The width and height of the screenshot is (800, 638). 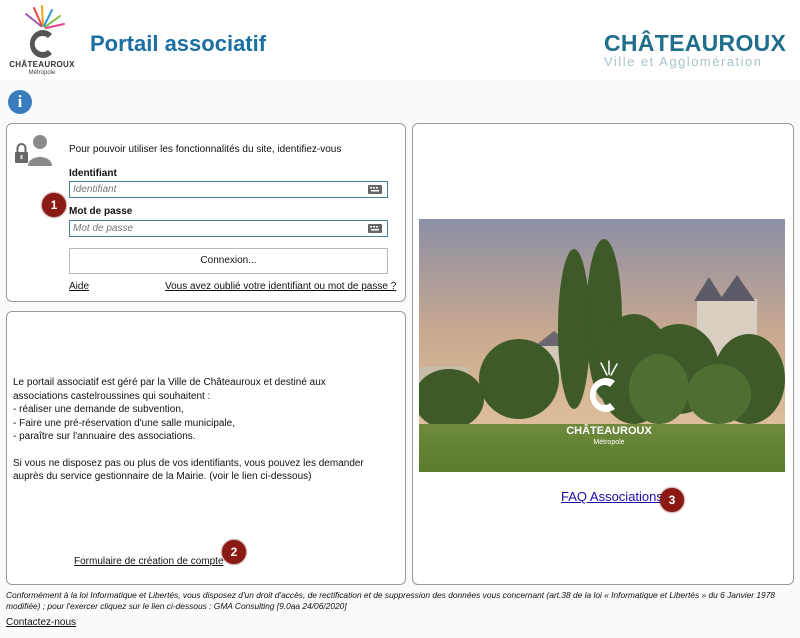 I want to click on step-badge-2: 2, so click(x=234, y=552).